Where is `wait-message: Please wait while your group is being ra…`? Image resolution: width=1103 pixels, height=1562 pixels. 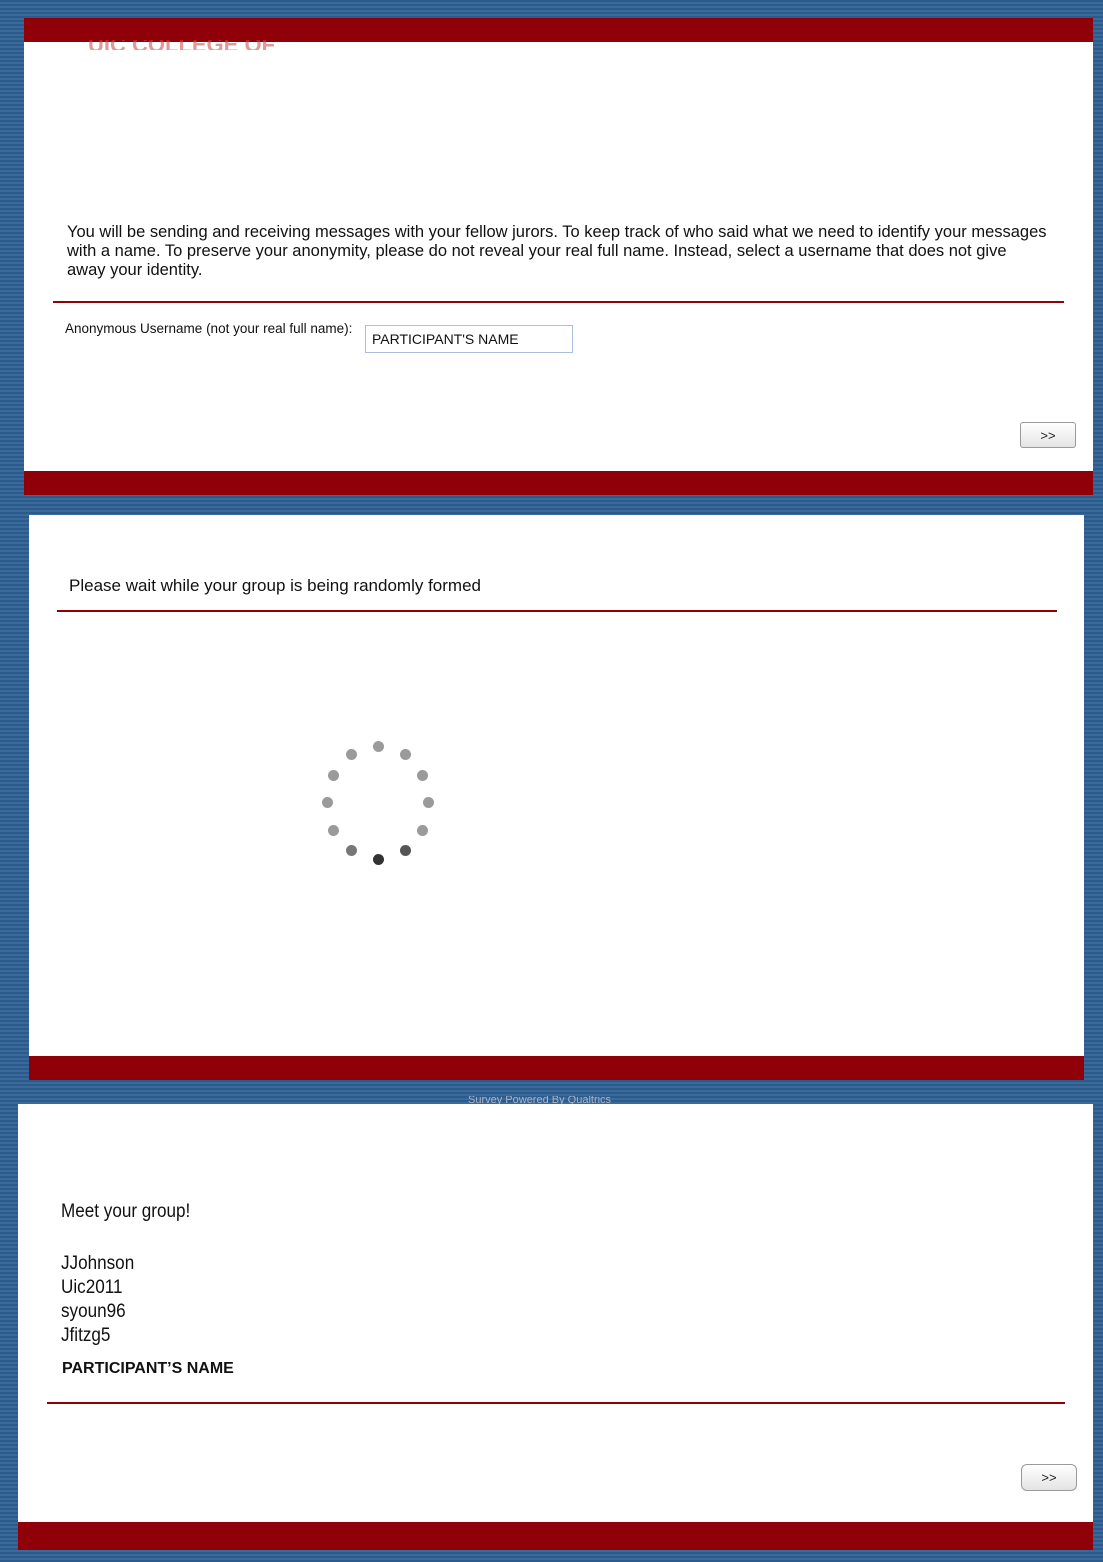 wait-message: Please wait while your group is being ra… is located at coordinates (275, 585).